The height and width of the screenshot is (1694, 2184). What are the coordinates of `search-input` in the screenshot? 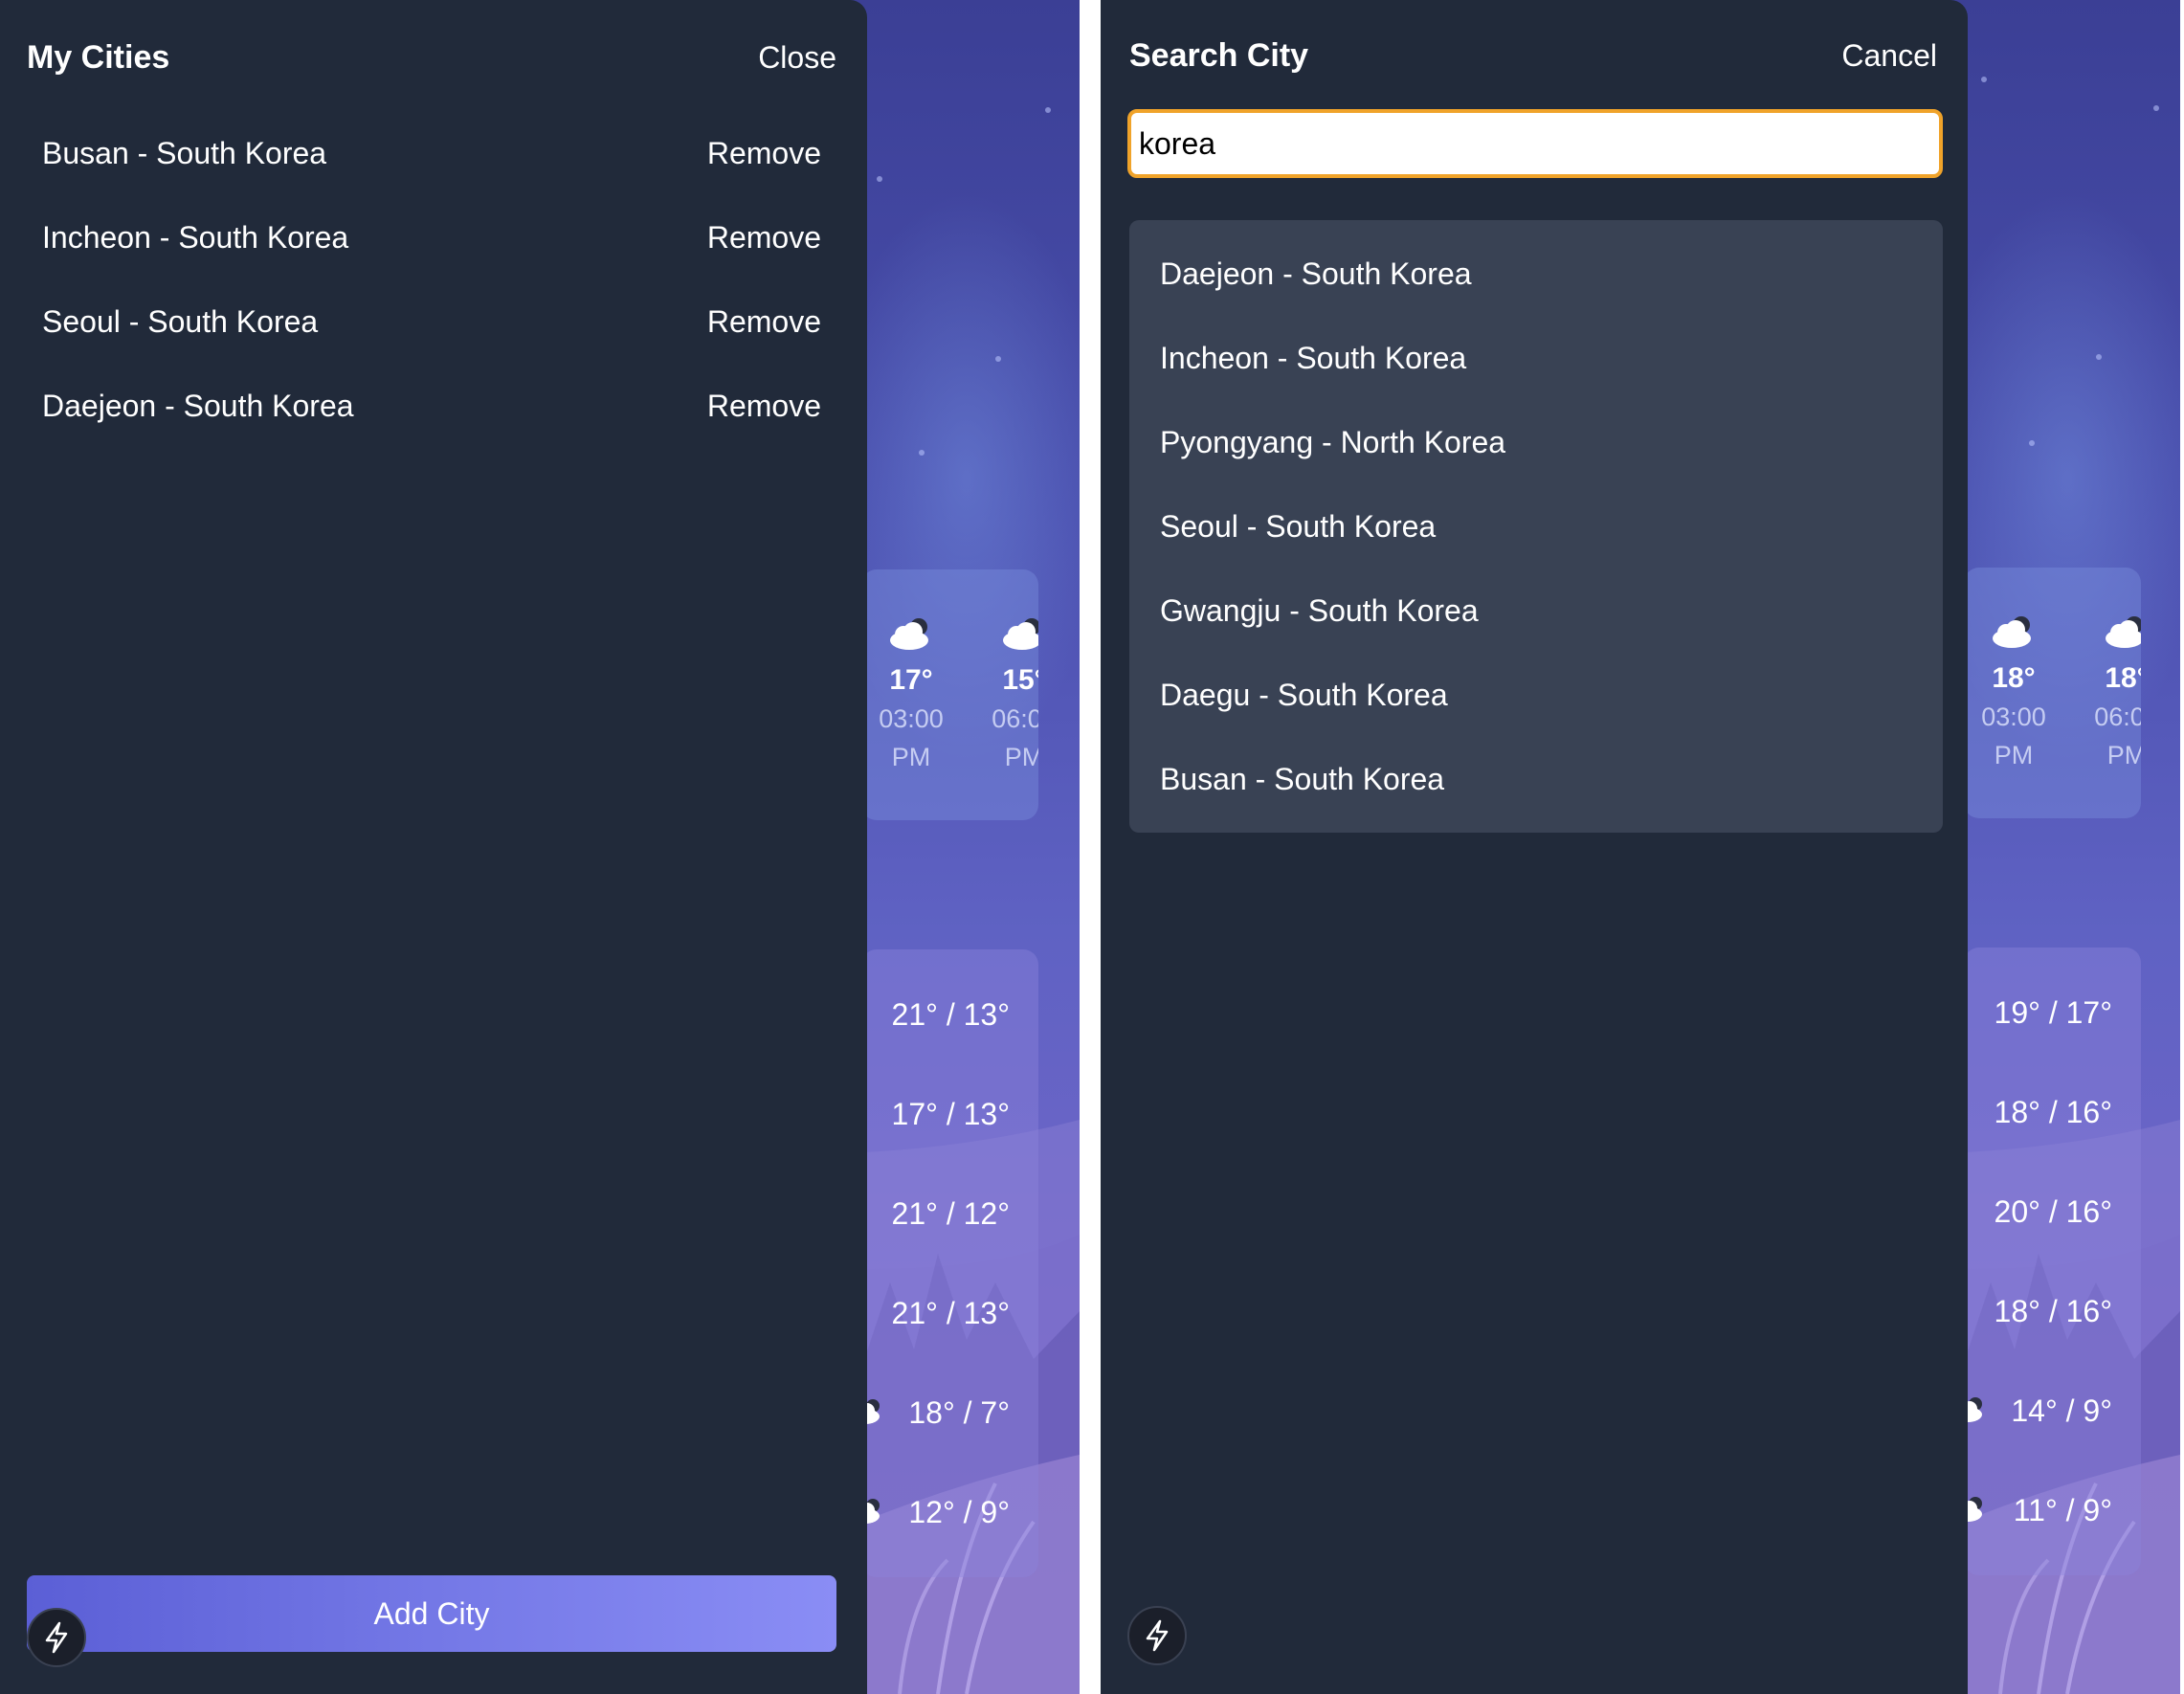 It's located at (1535, 143).